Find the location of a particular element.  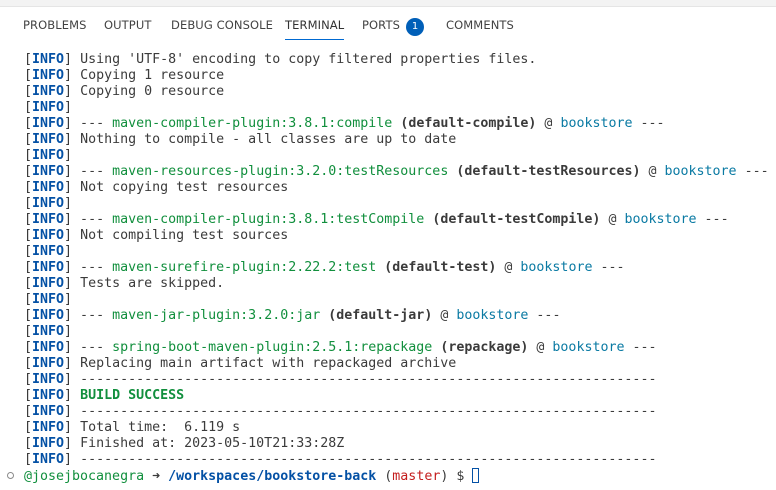

command-decoration-icon is located at coordinates (10, 475).